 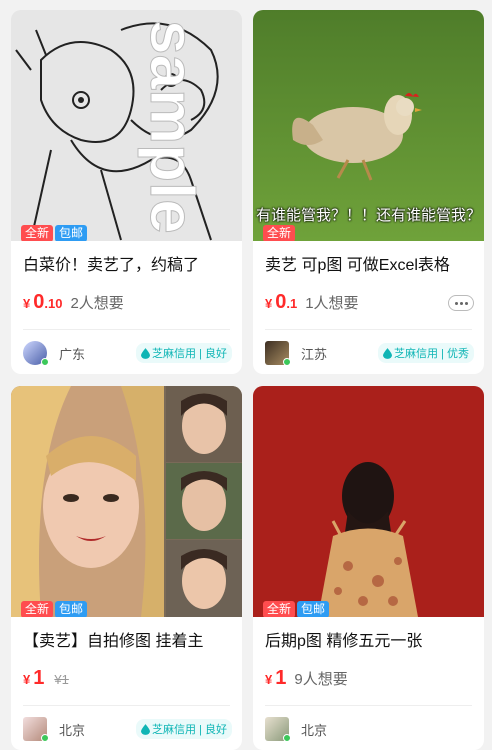 I want to click on credit-label: 芝麻信用 | 优秀, so click(x=431, y=354).